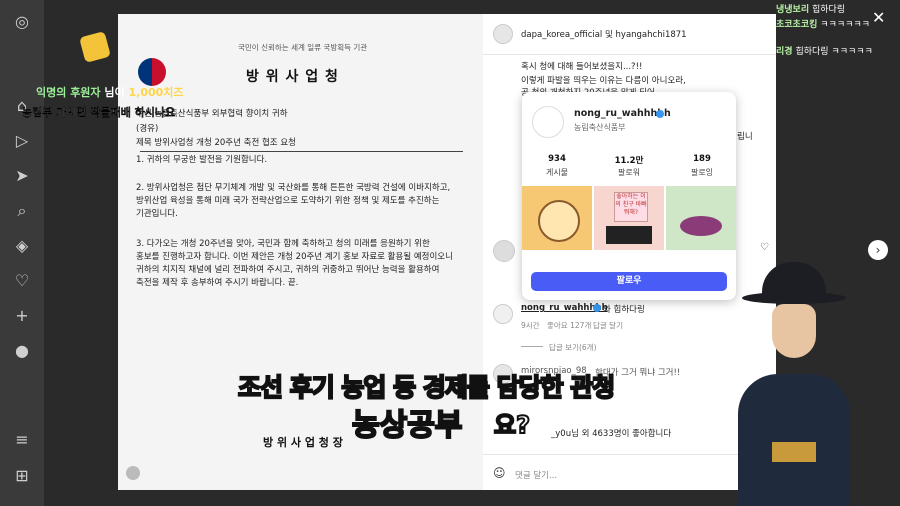  What do you see at coordinates (212, 114) in the screenshot?
I see `doc-recipient: 수신 농림축산식품부 외부협력 향이치 귀하` at bounding box center [212, 114].